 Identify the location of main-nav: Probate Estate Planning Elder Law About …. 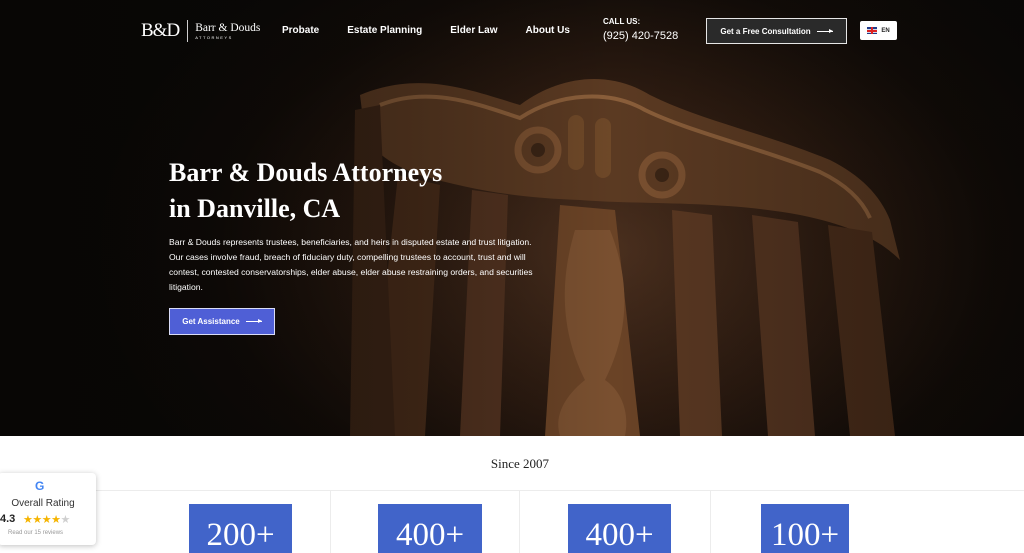
(440, 30).